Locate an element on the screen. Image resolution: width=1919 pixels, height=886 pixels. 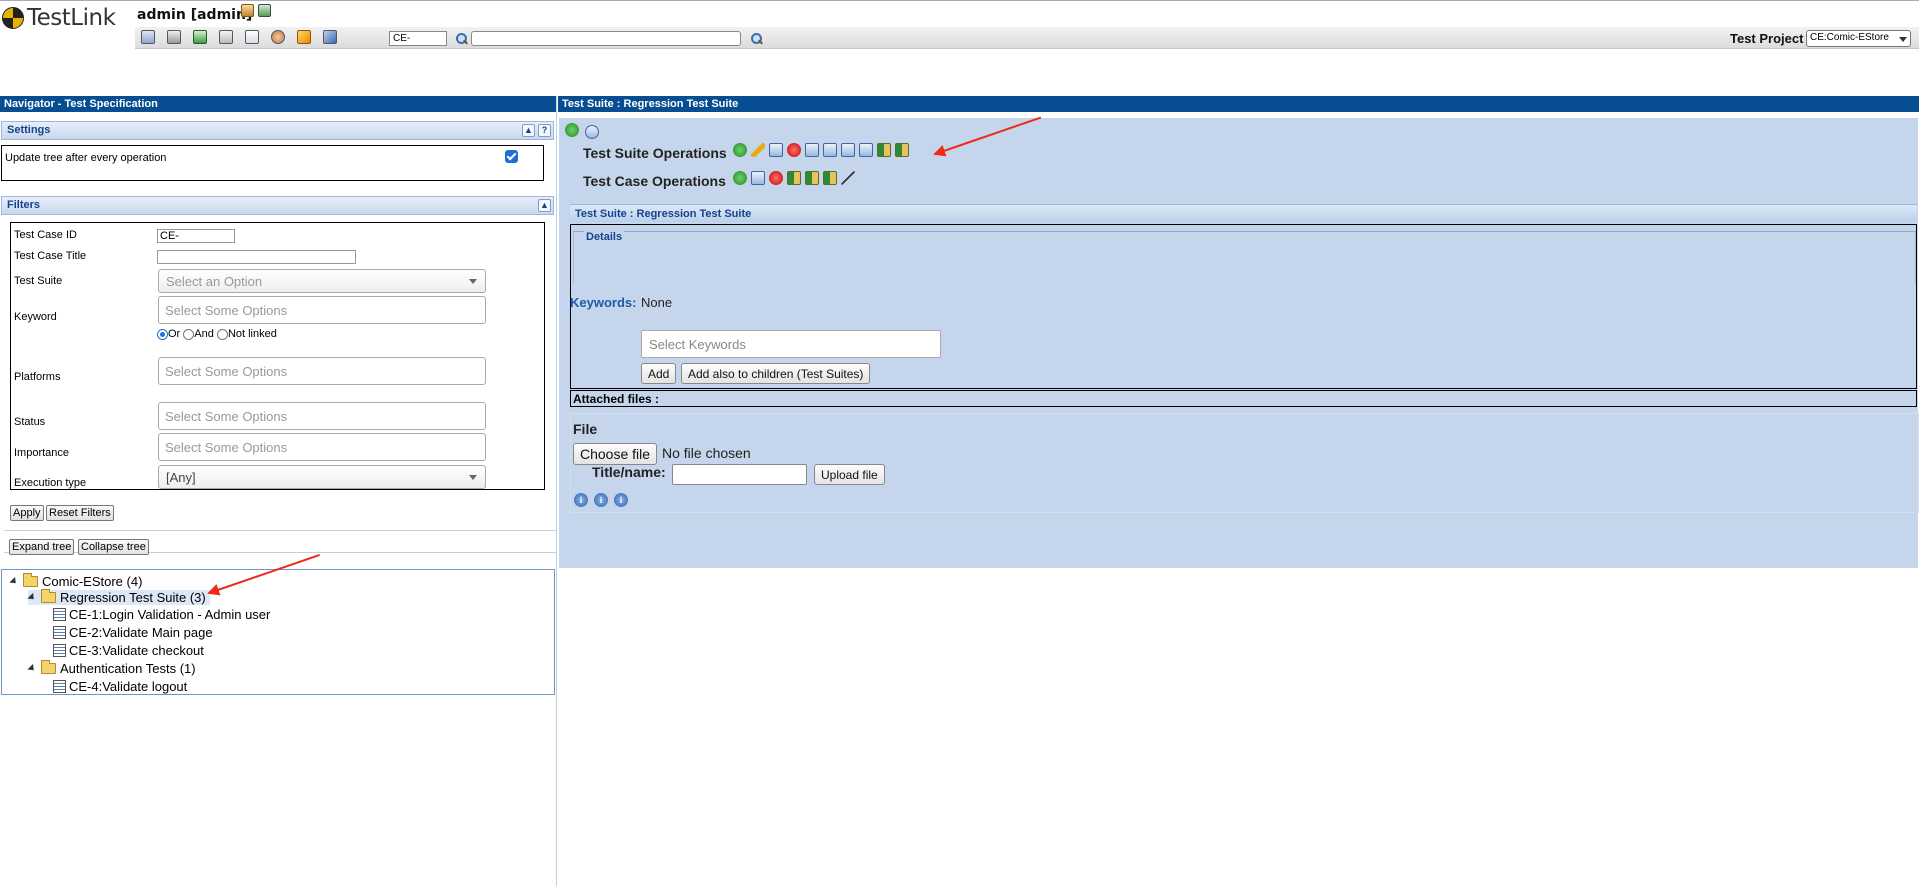
help-icon is located at coordinates (330, 37).